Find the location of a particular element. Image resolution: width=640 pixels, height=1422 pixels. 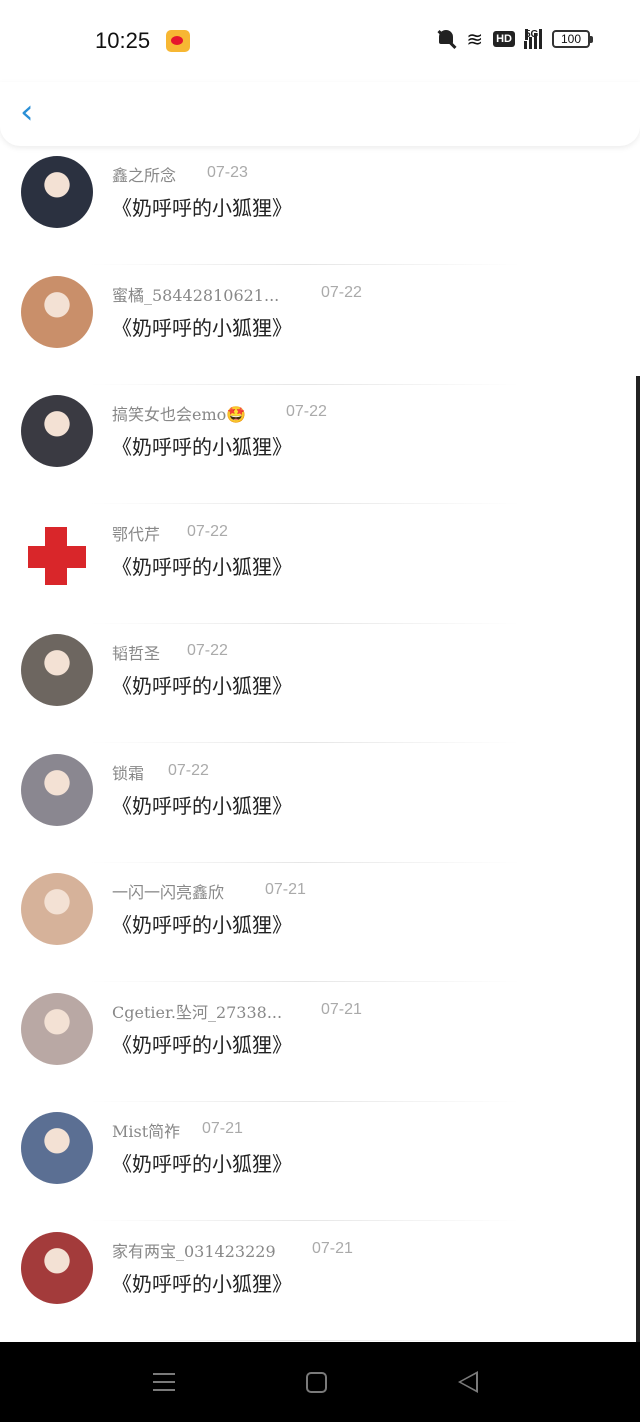

list-item: Cgetier.坠河_27338... 07-21 《奶呼呼的小狐狸》 is located at coordinates (320, 1042).